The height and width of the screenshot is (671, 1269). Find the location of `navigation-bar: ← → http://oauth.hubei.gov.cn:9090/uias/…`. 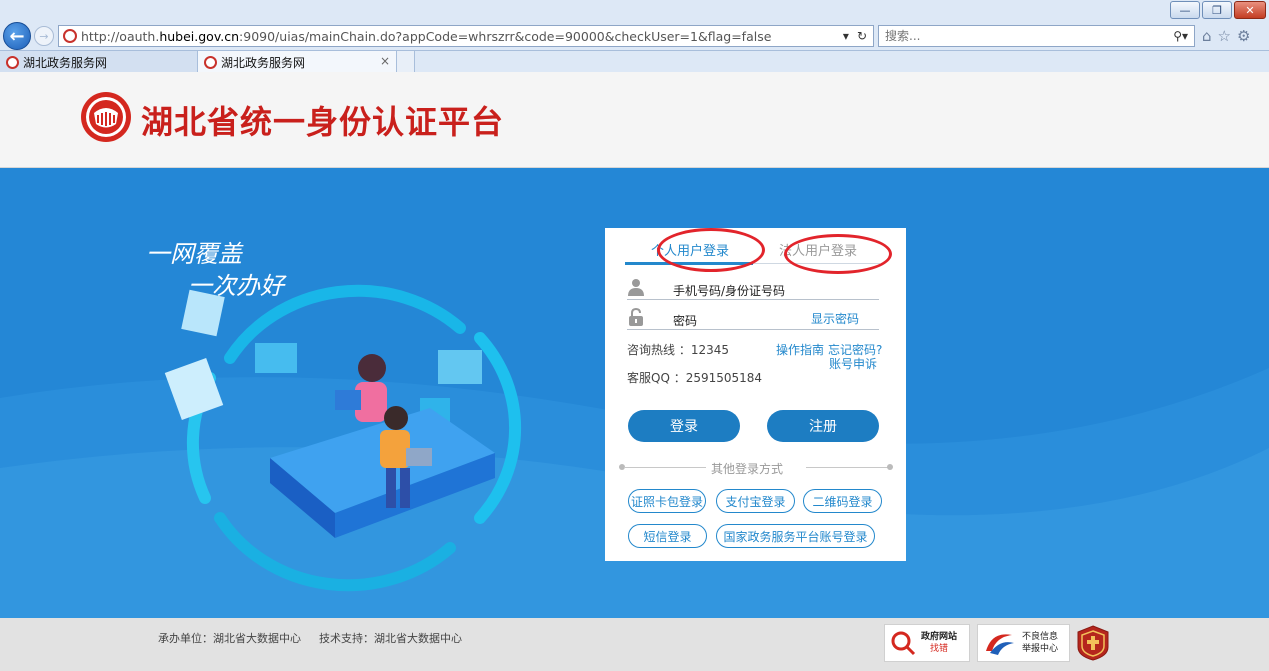

navigation-bar: ← → http://oauth.hubei.gov.cn:9090/uias/… is located at coordinates (634, 36).